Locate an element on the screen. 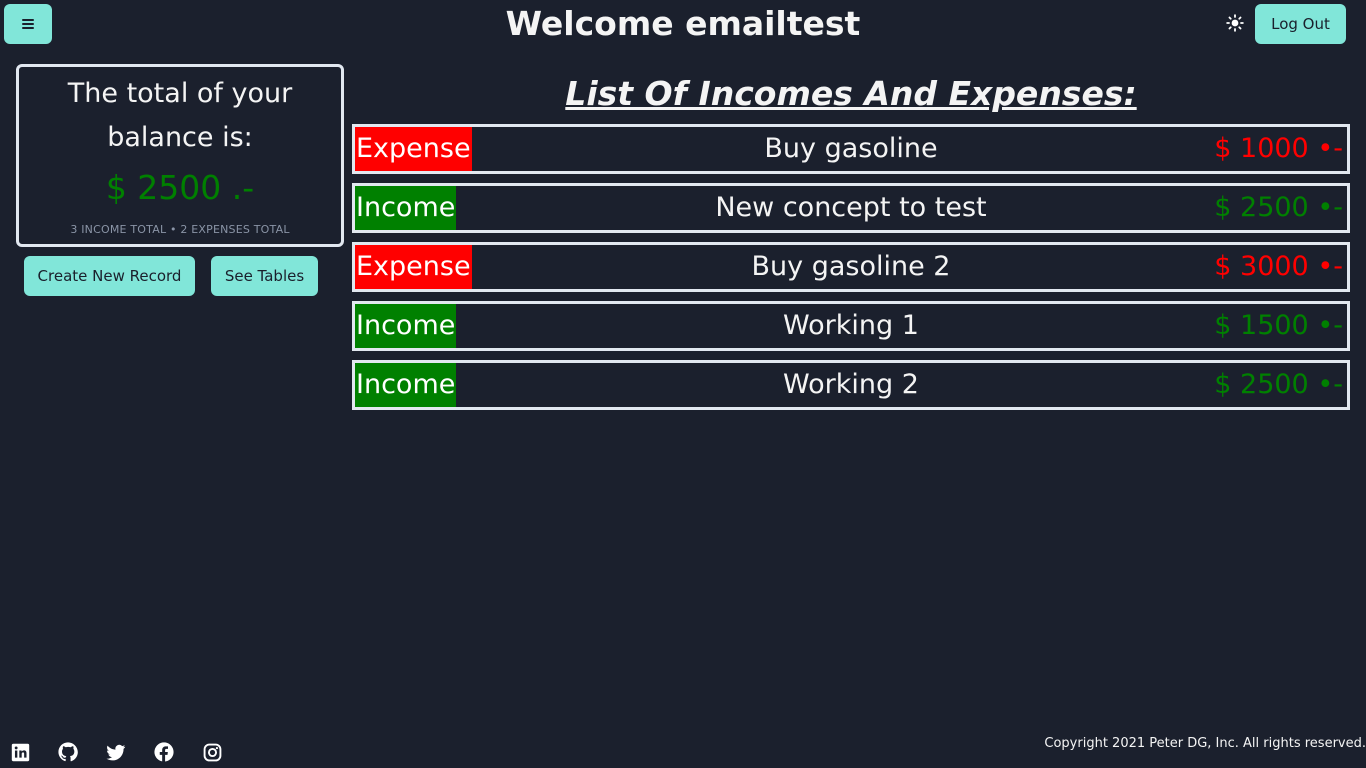 The height and width of the screenshot is (768, 1366). record-row: Income New concept to test $ 2500 •- is located at coordinates (851, 208).